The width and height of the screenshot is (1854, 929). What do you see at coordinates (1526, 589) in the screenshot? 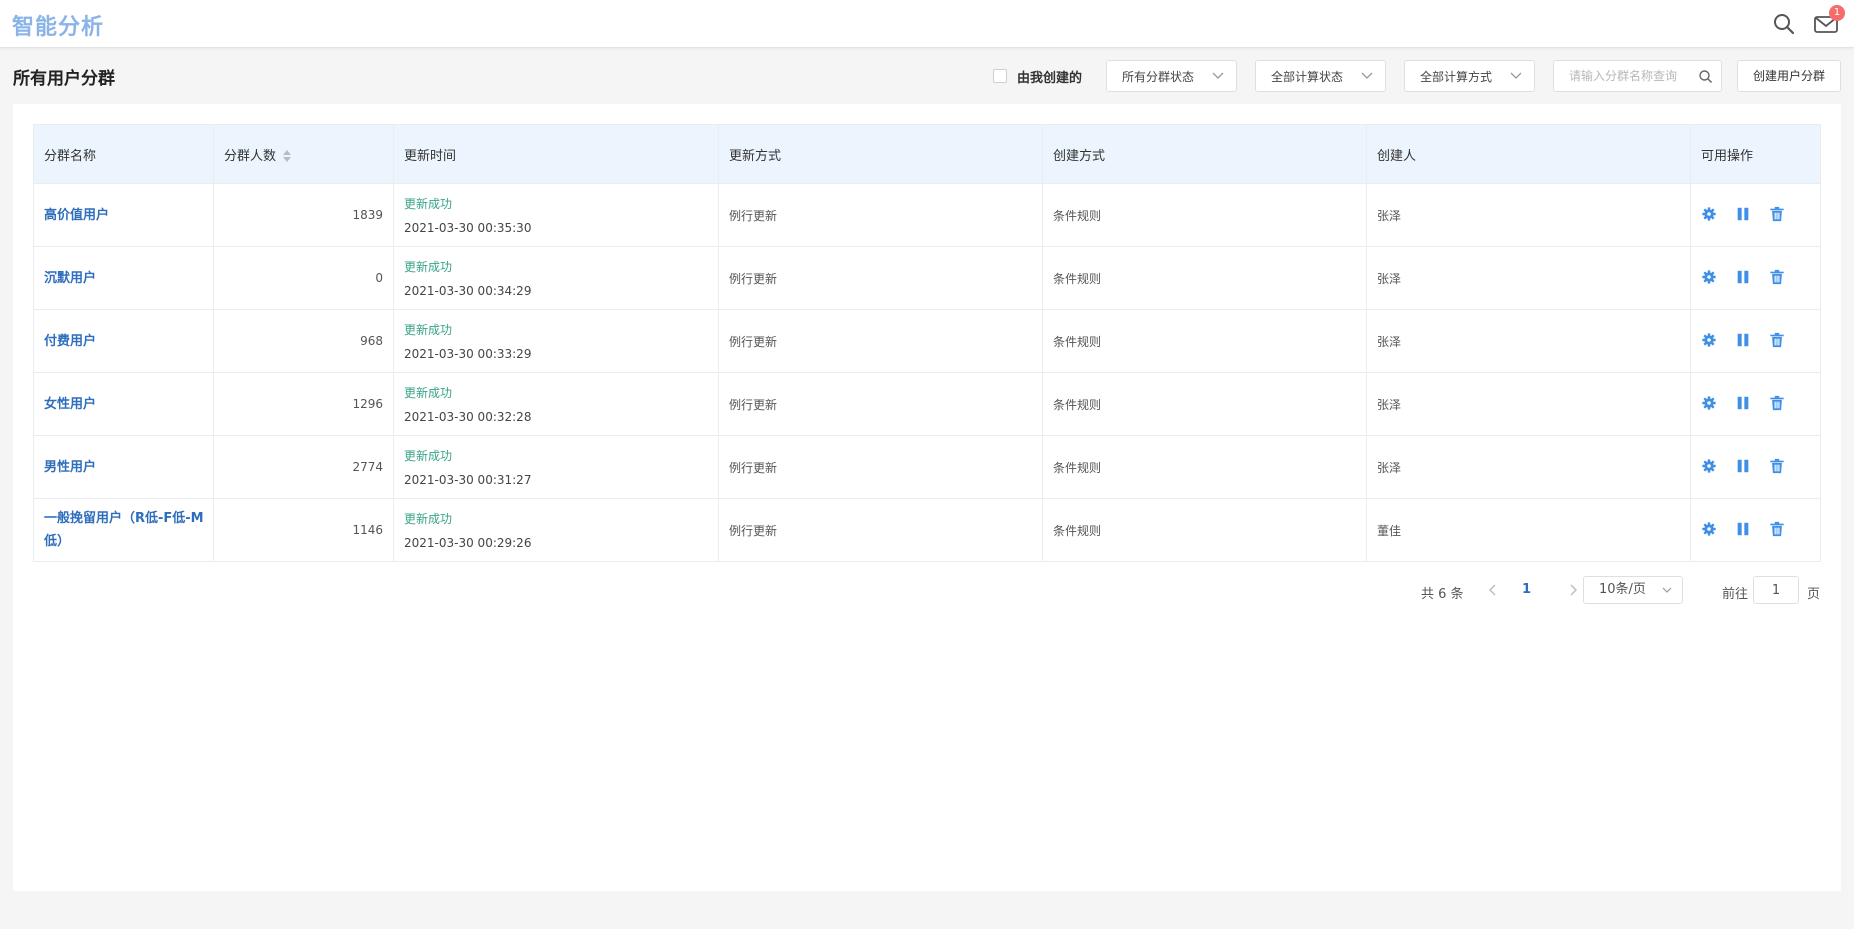
I see `pagination-current-page: 1` at bounding box center [1526, 589].